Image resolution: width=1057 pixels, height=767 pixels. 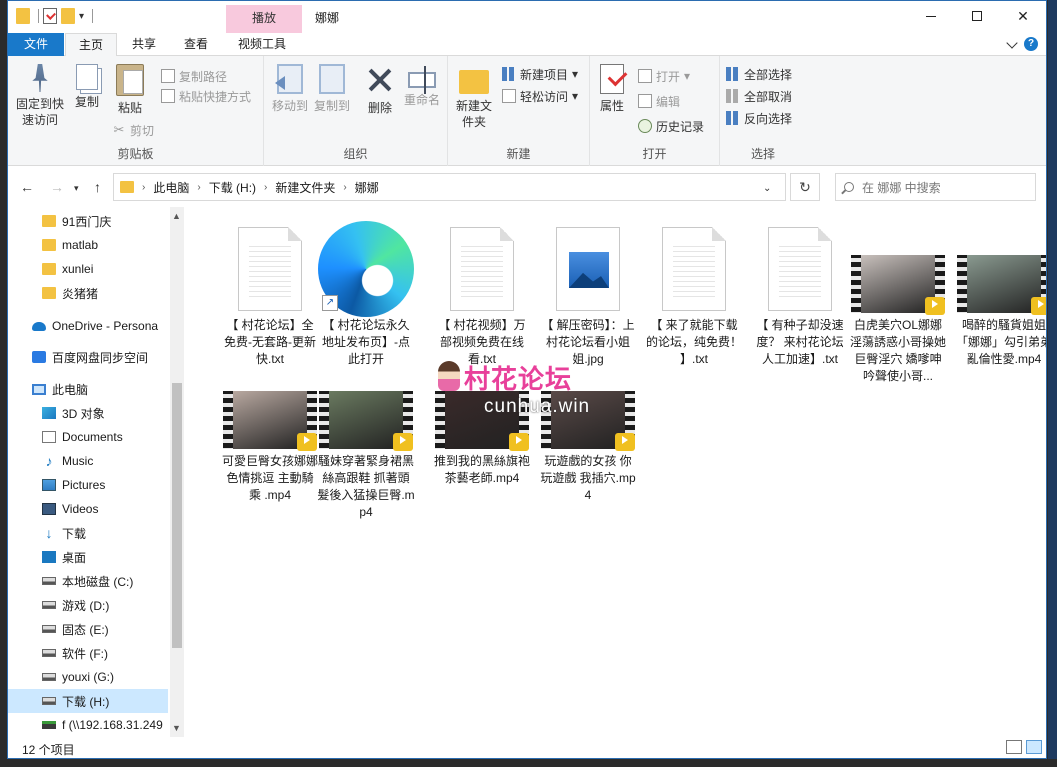 What do you see at coordinates (800, 294) in the screenshot?
I see `file-item: 【 有种子却没速度？ 来村花论坛人工加速】.txt` at bounding box center [800, 294].